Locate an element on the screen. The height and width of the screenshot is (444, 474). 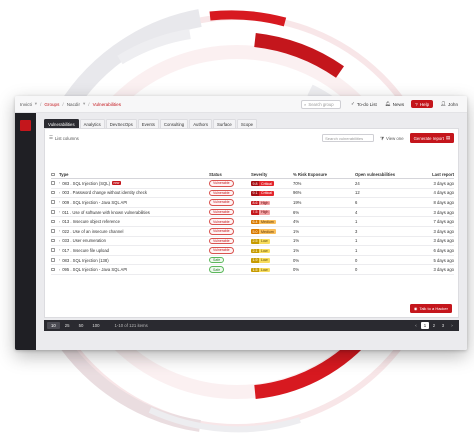
row-type: 009 . SQL Injection - Java SQL API is located at coordinates (95, 202).